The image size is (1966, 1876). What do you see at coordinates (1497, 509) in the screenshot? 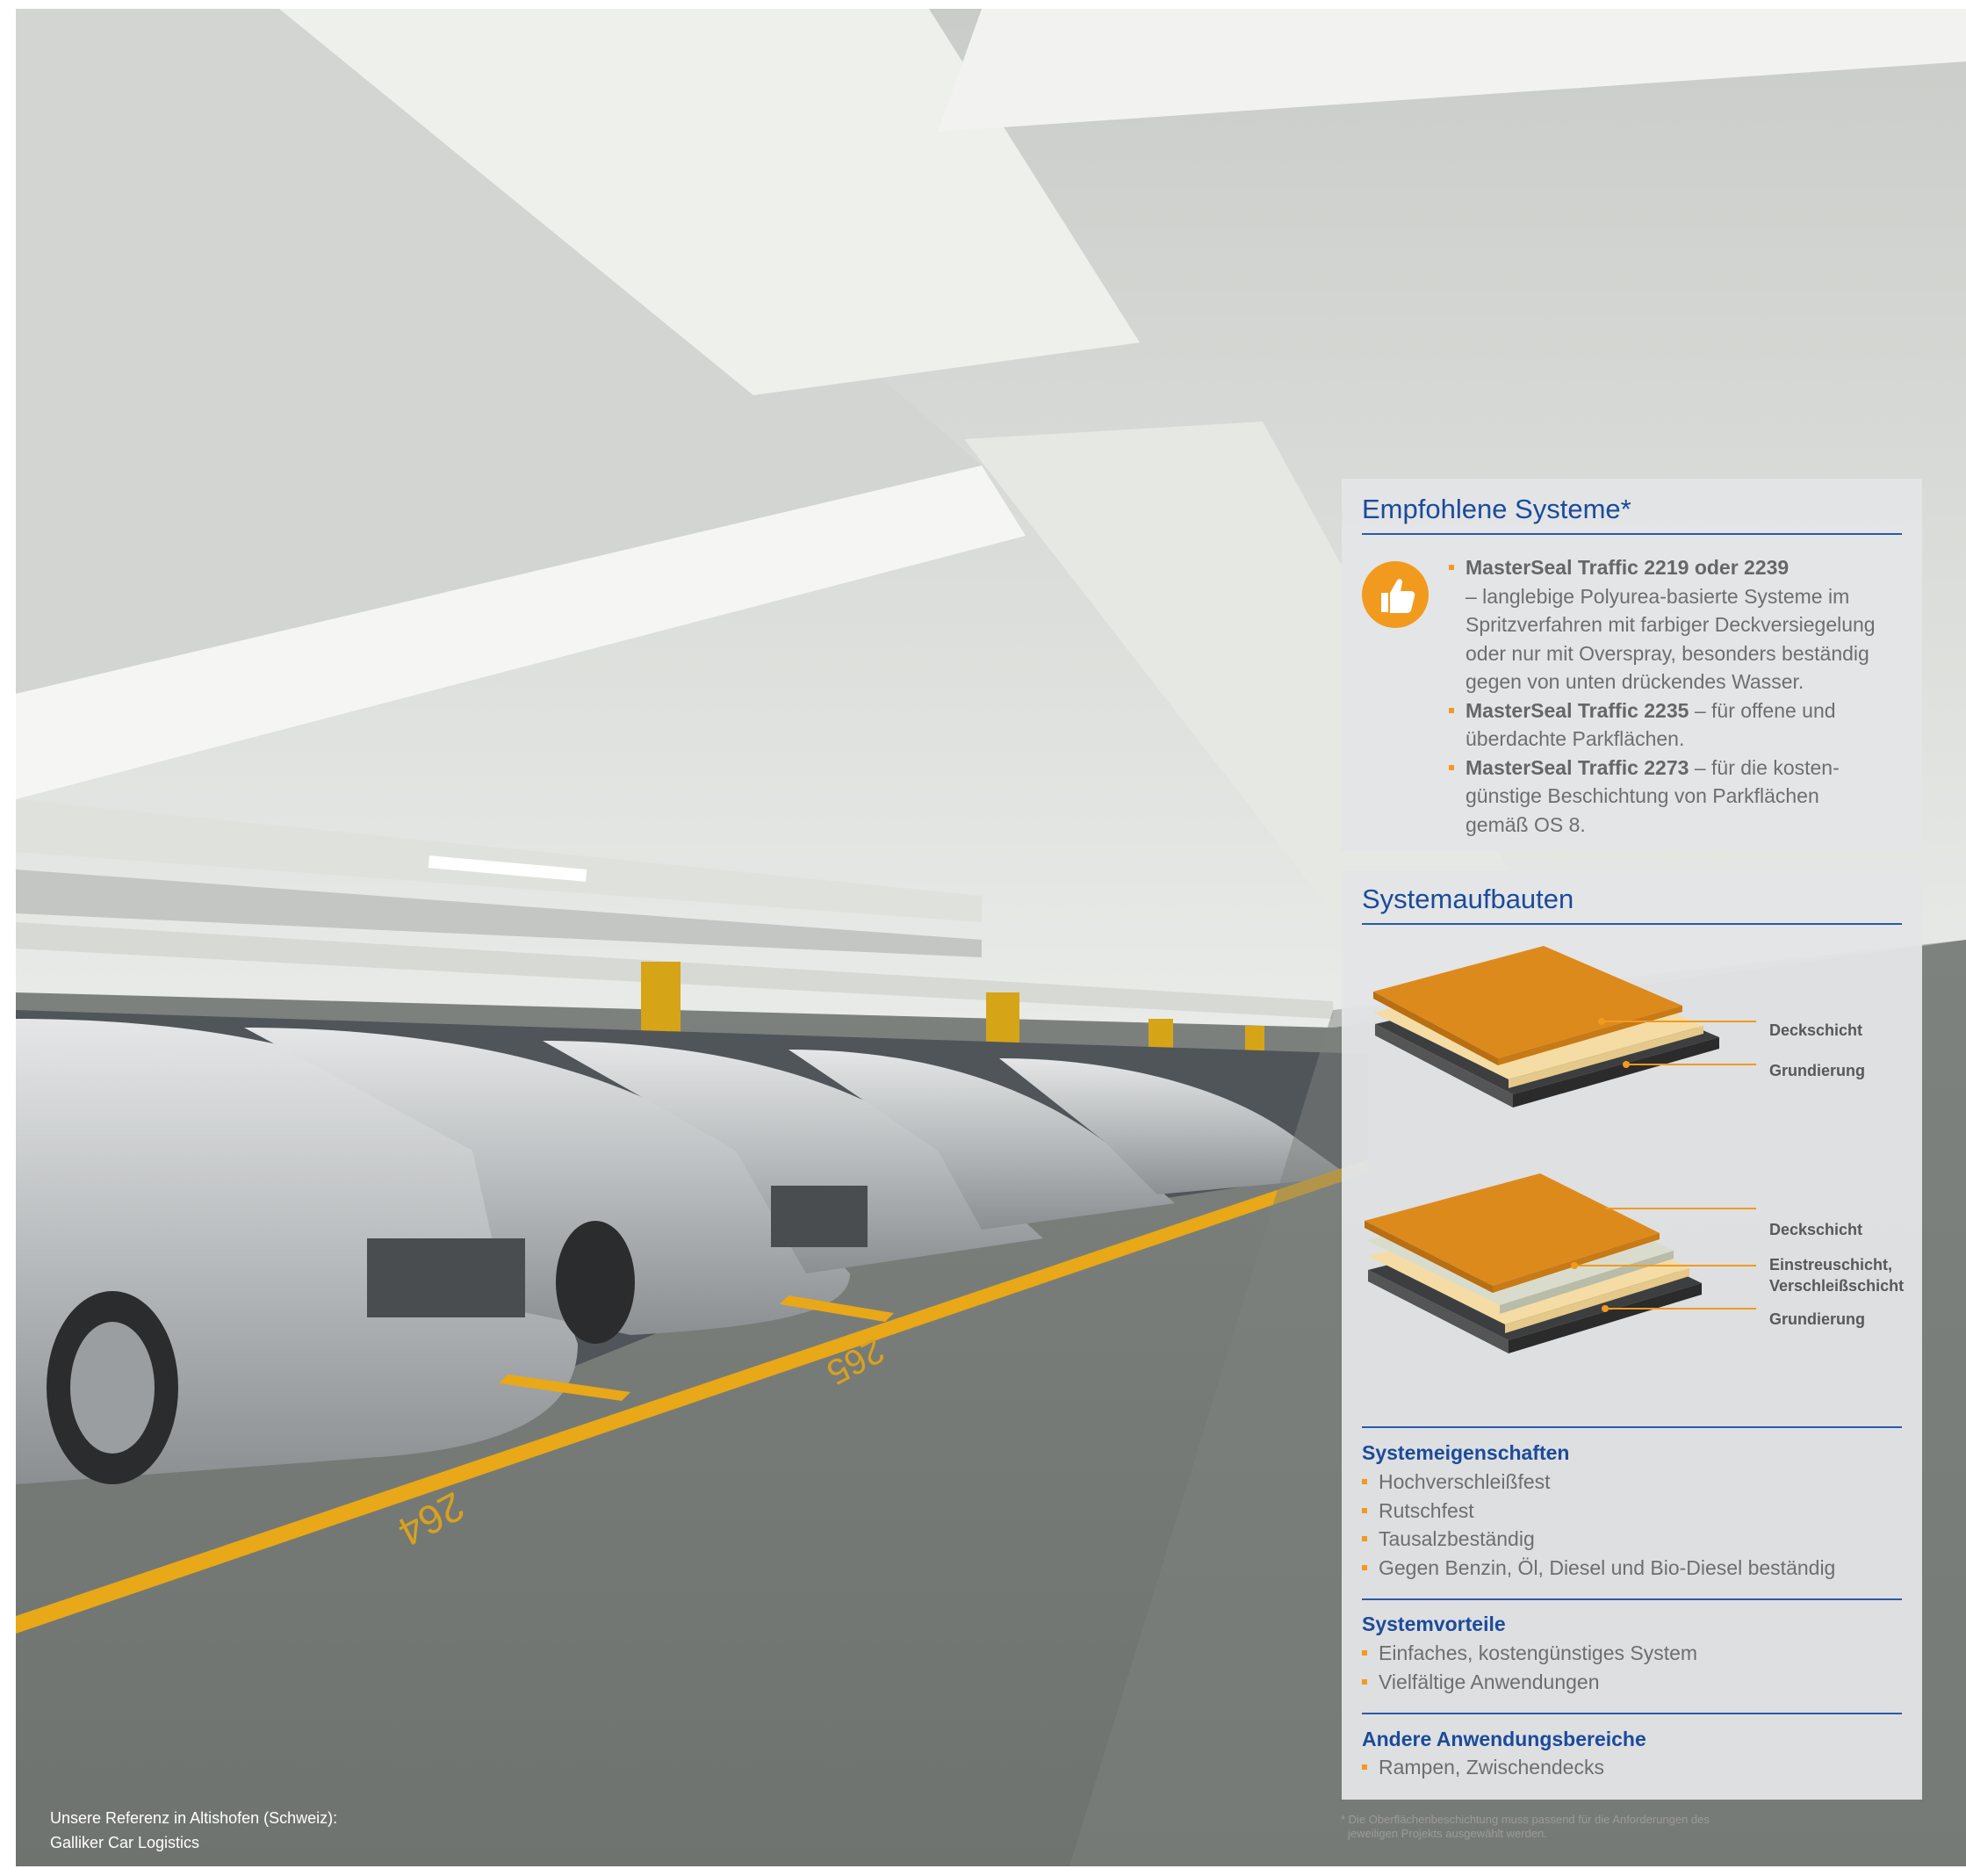
I see `panel-title: Empfohlene Systeme*` at bounding box center [1497, 509].